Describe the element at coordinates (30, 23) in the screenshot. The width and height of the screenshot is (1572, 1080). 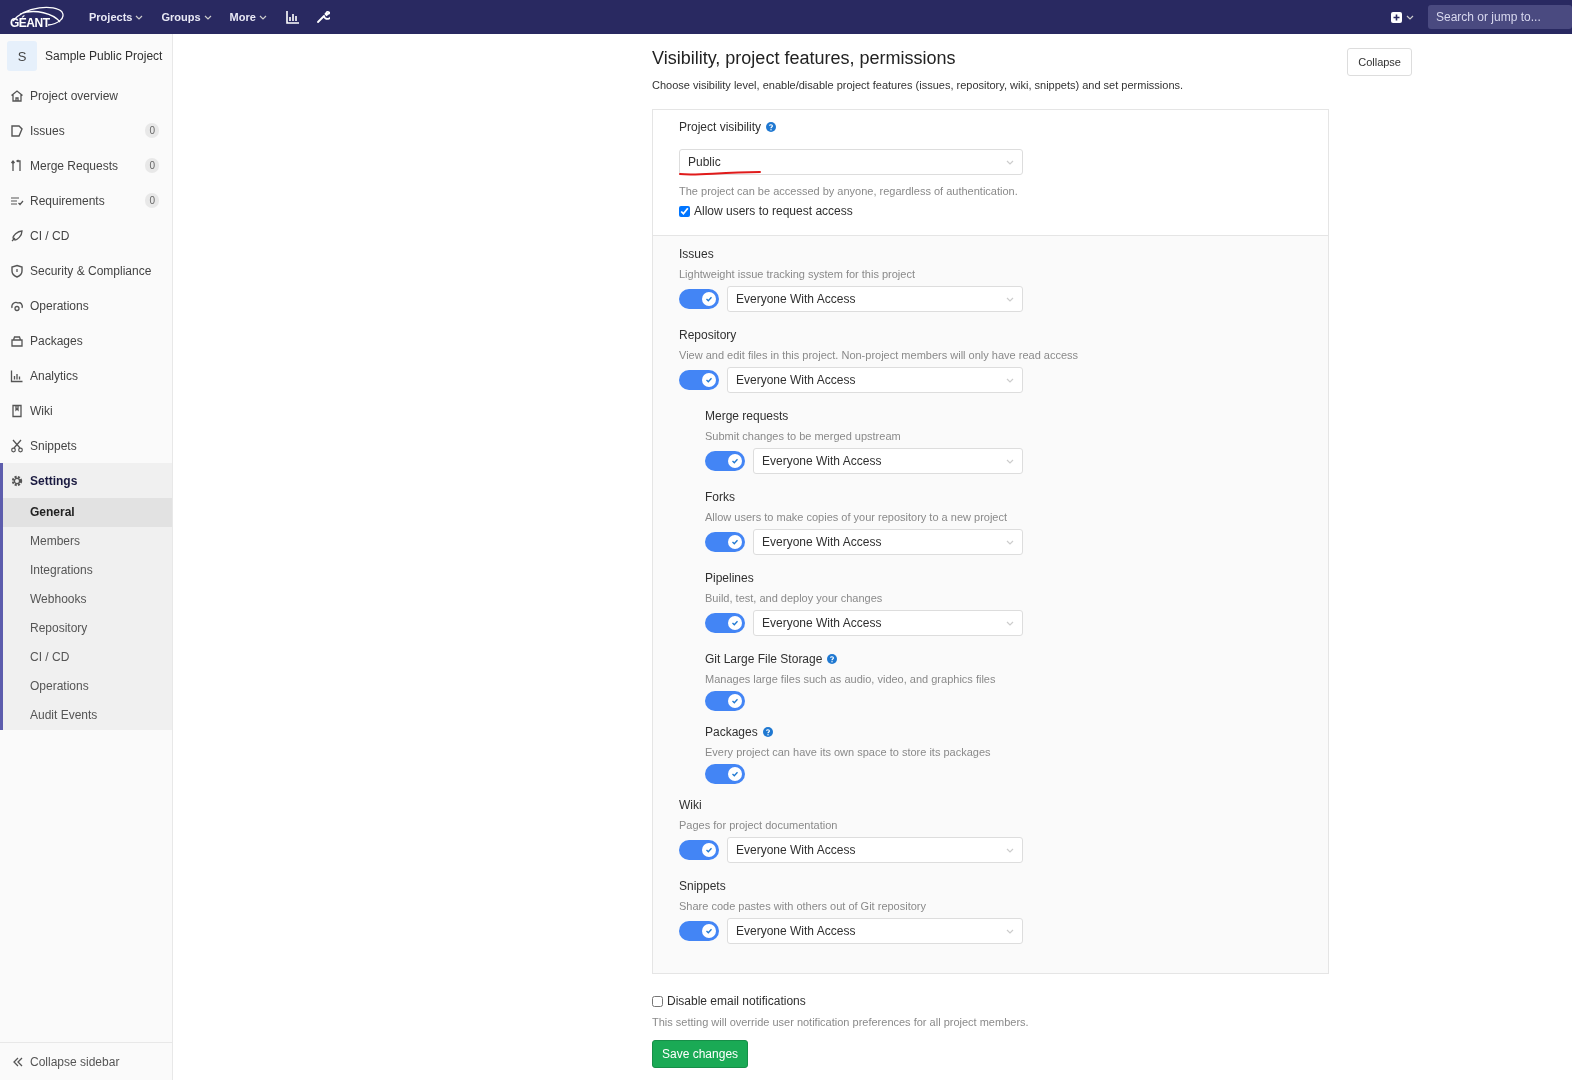
I see `logo-text: GÉANT` at that location.